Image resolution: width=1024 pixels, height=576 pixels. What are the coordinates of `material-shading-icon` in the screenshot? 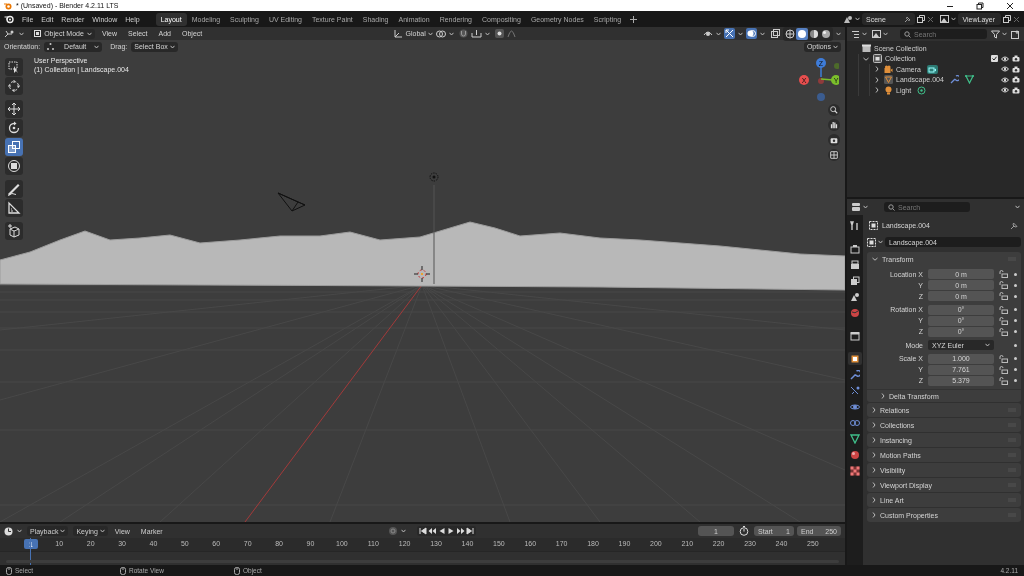 It's located at (814, 33).